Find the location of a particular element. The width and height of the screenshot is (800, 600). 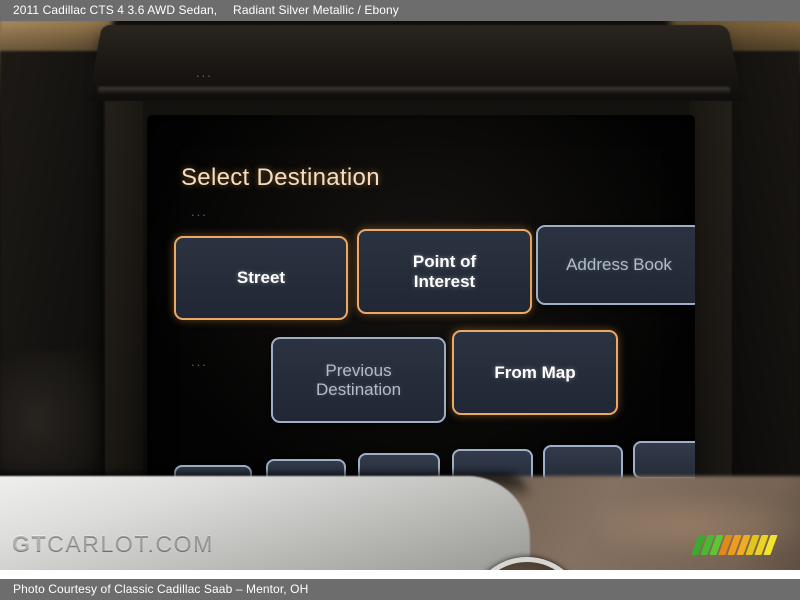

vehicle-title: 2011 Cadillac CTS 4 3.6 AWD Sedan, is located at coordinates (115, 10).